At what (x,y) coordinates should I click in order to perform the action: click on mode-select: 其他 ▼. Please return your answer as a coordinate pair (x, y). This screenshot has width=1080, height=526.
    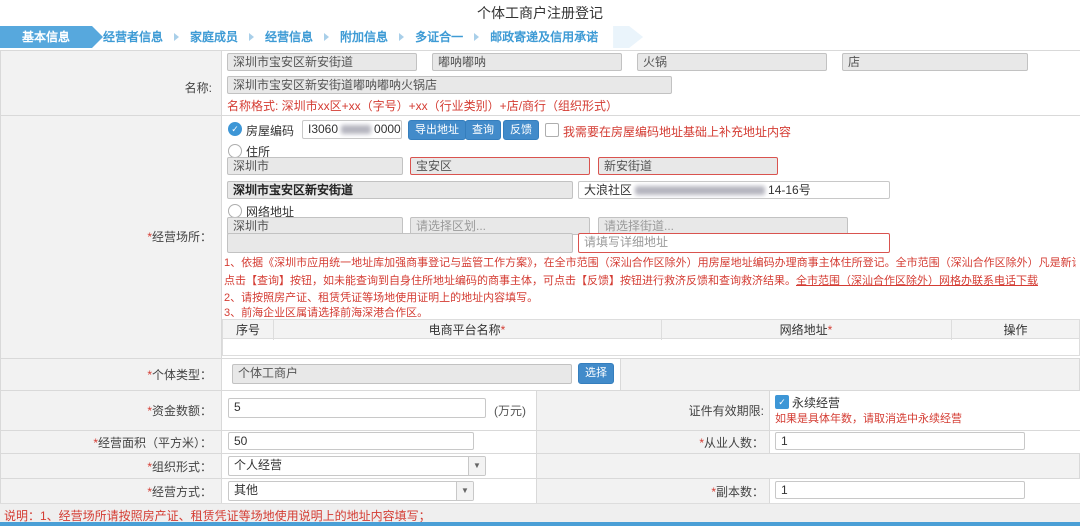
    Looking at the image, I should click on (351, 491).